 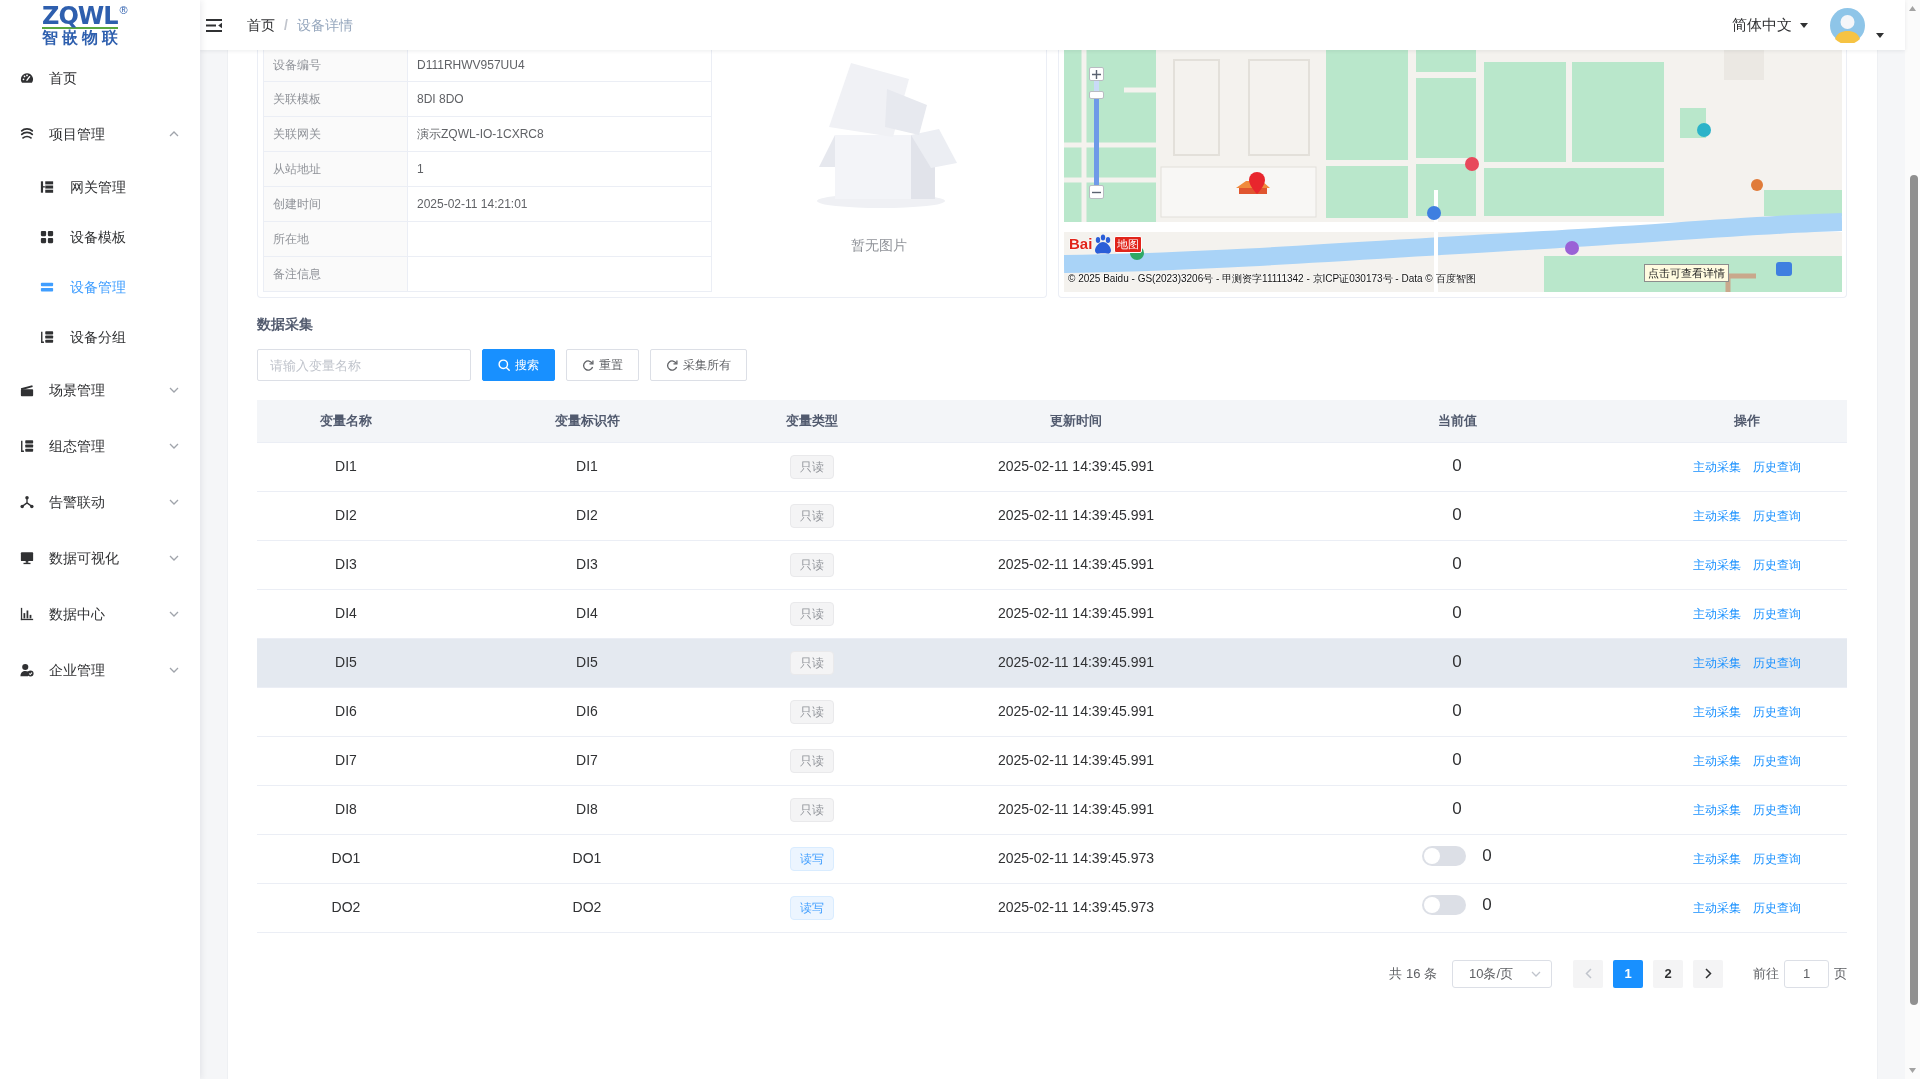 What do you see at coordinates (1052, 613) in the screenshot?
I see `table-row: DI4 DI4 只读 2025-02-11 14:39:45.991 0 主动采集 历史查询` at bounding box center [1052, 613].